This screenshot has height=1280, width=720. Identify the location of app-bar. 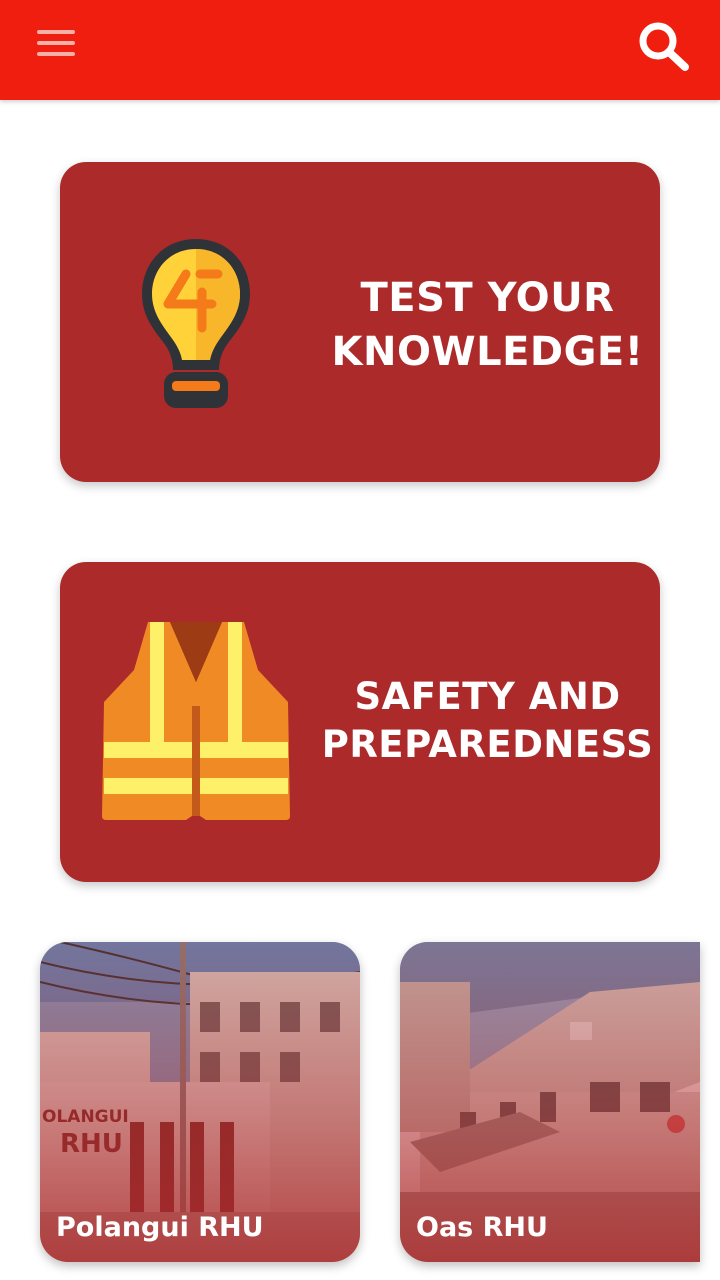
(360, 50).